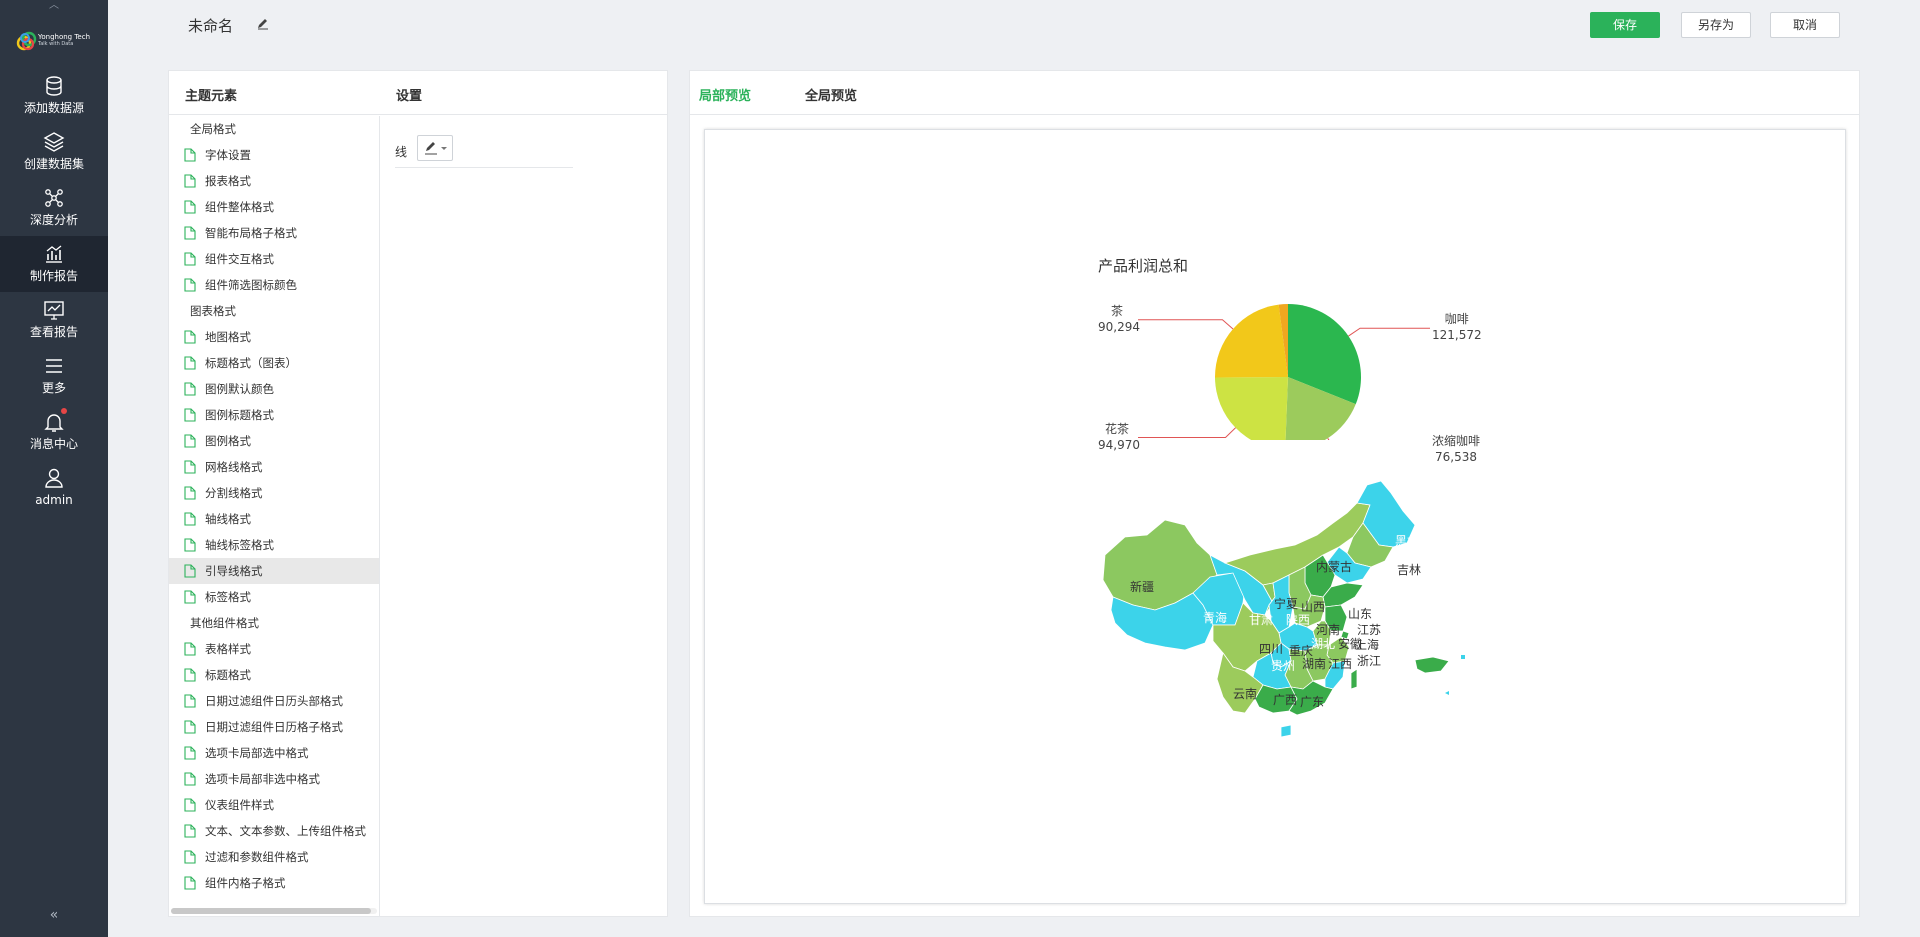 The width and height of the screenshot is (1920, 937). I want to click on tab-global-preview: 全局预览, so click(831, 94).